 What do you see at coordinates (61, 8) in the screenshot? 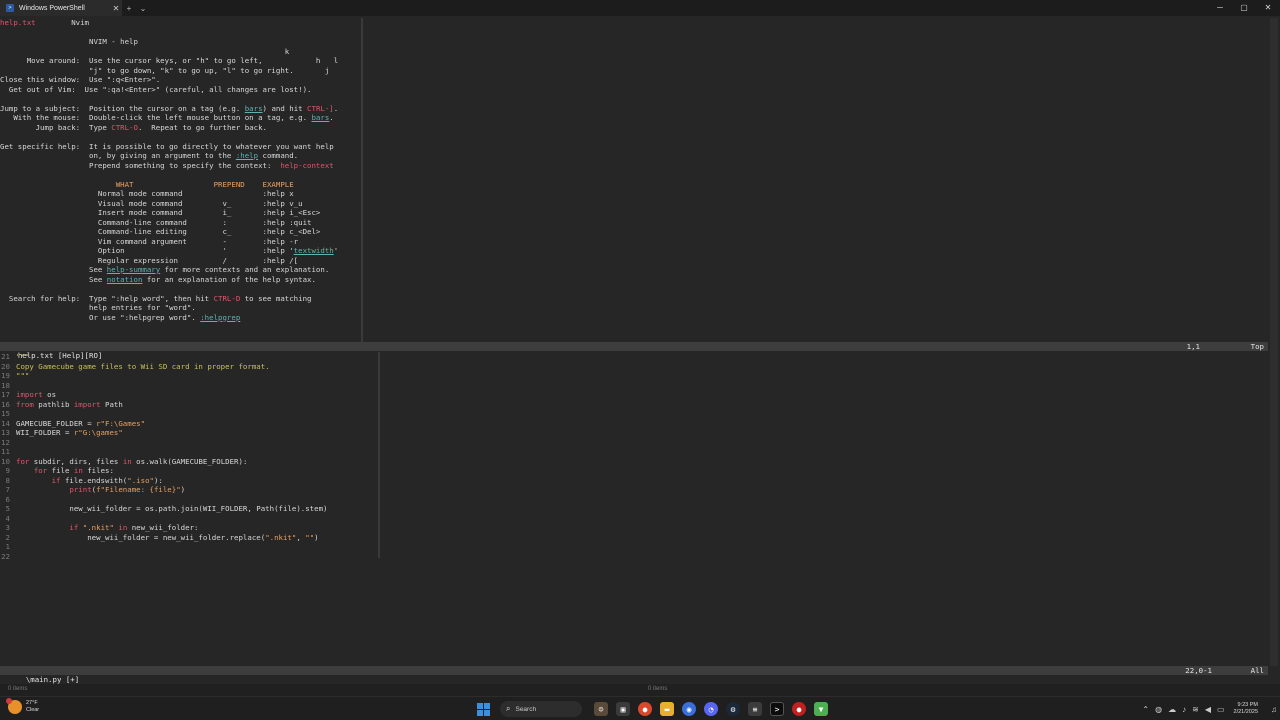
I see `tab-windows-powershell: > Windows PowerShell ✕` at bounding box center [61, 8].